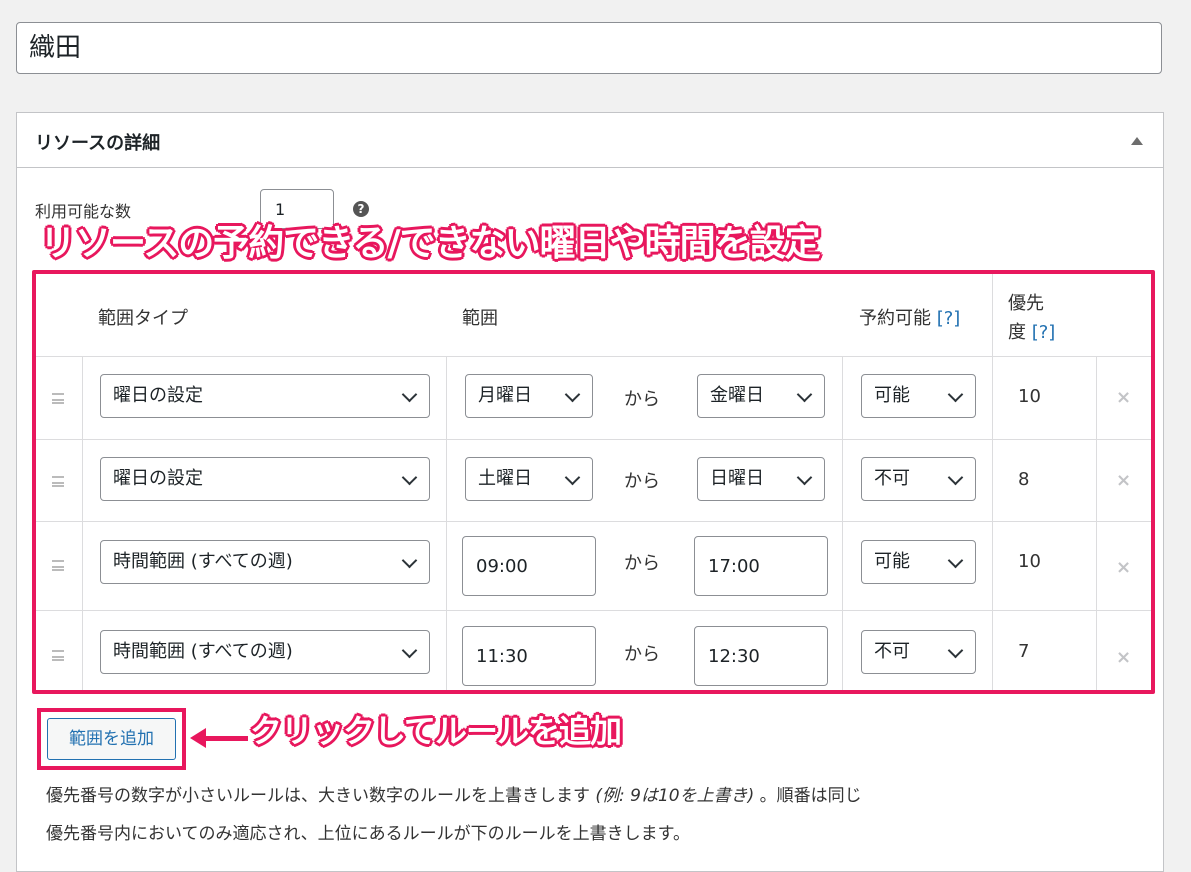 The height and width of the screenshot is (872, 1191). Describe the element at coordinates (1137, 141) in the screenshot. I see `collapse-arrow-icon` at that location.